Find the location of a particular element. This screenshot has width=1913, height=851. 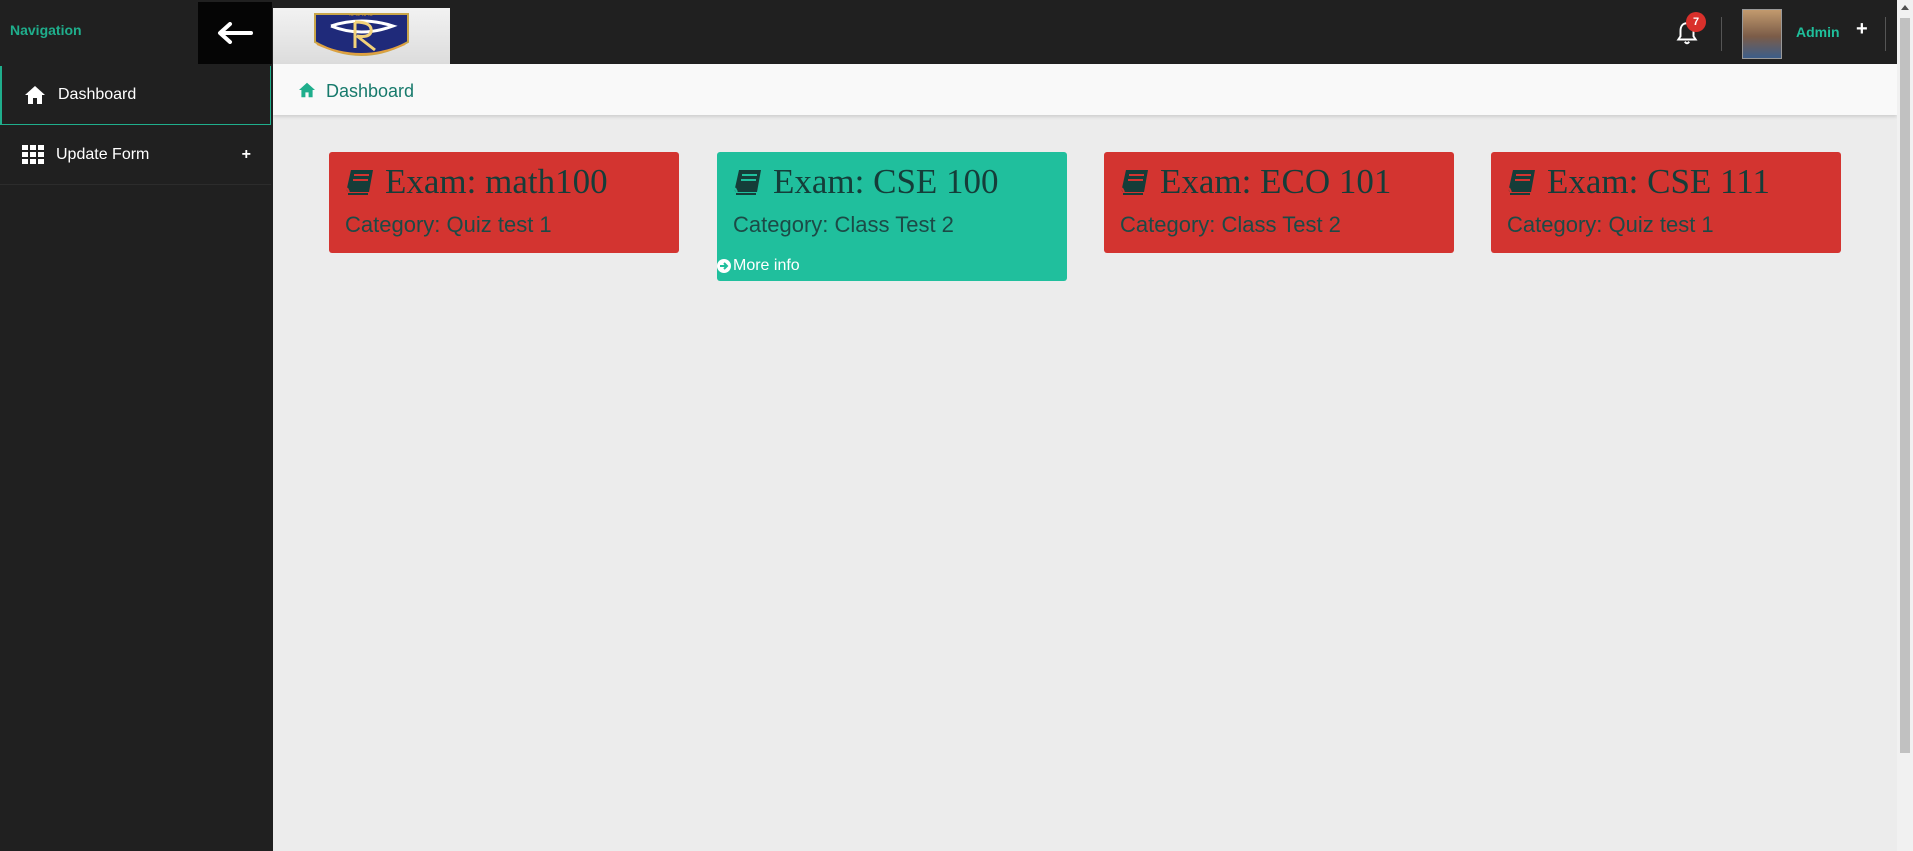

exam-card: Exam: ECO 101 Category: Class Test 2 is located at coordinates (1279, 202).